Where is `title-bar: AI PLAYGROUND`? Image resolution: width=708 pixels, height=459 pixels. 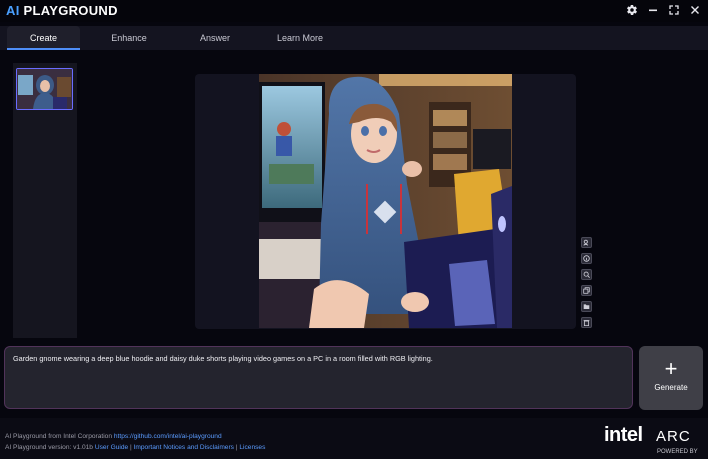
title-bar: AI PLAYGROUND is located at coordinates (354, 11).